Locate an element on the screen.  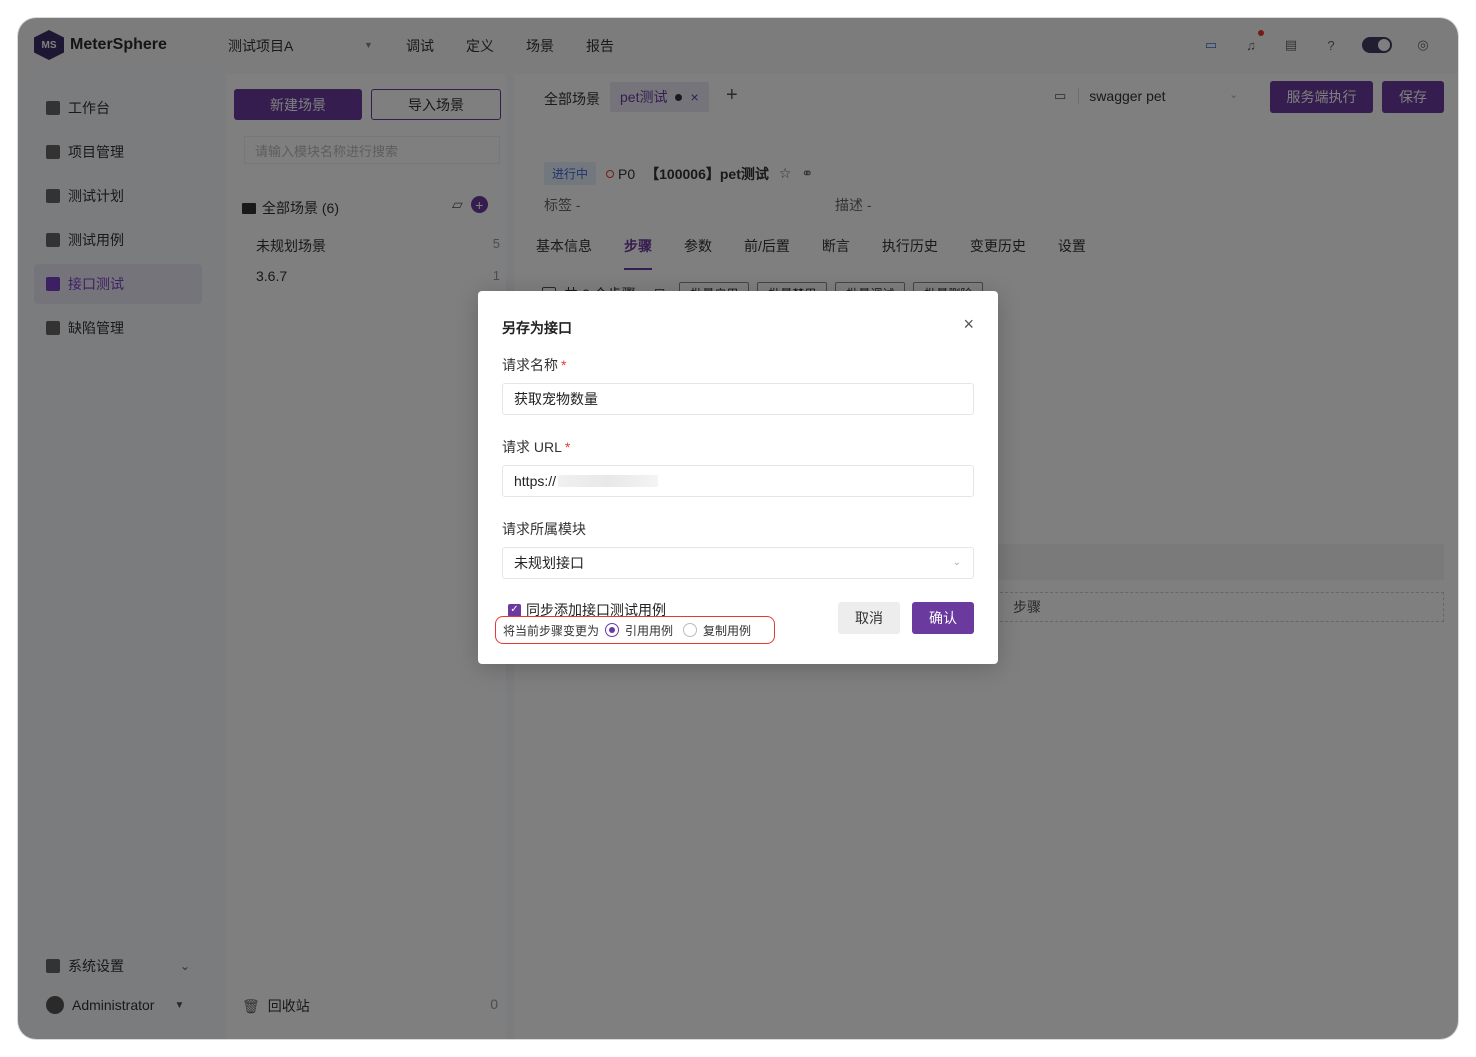
cancel-button: 取消 is located at coordinates (869, 618).